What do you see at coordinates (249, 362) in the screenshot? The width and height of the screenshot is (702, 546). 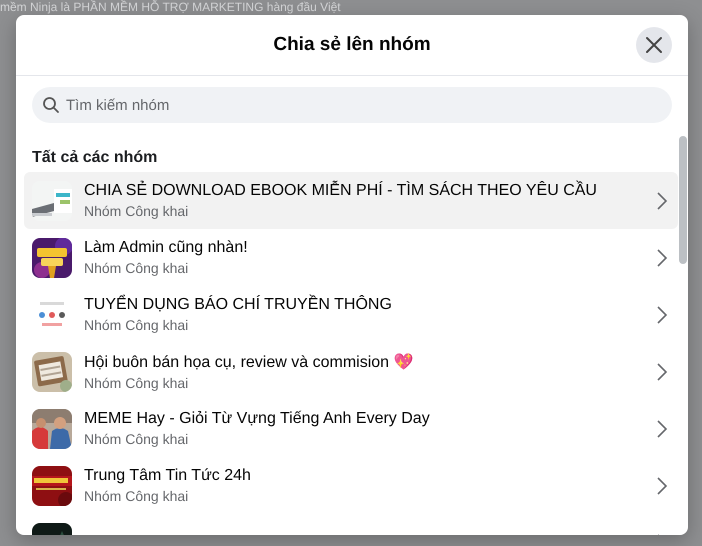 I see `group-name: Hội buôn bán họa cụ, review và commision 💖` at bounding box center [249, 362].